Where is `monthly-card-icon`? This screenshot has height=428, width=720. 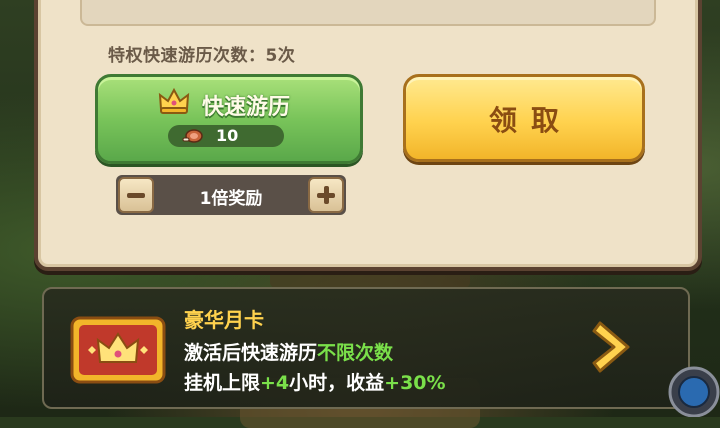 monthly-card-icon is located at coordinates (118, 350).